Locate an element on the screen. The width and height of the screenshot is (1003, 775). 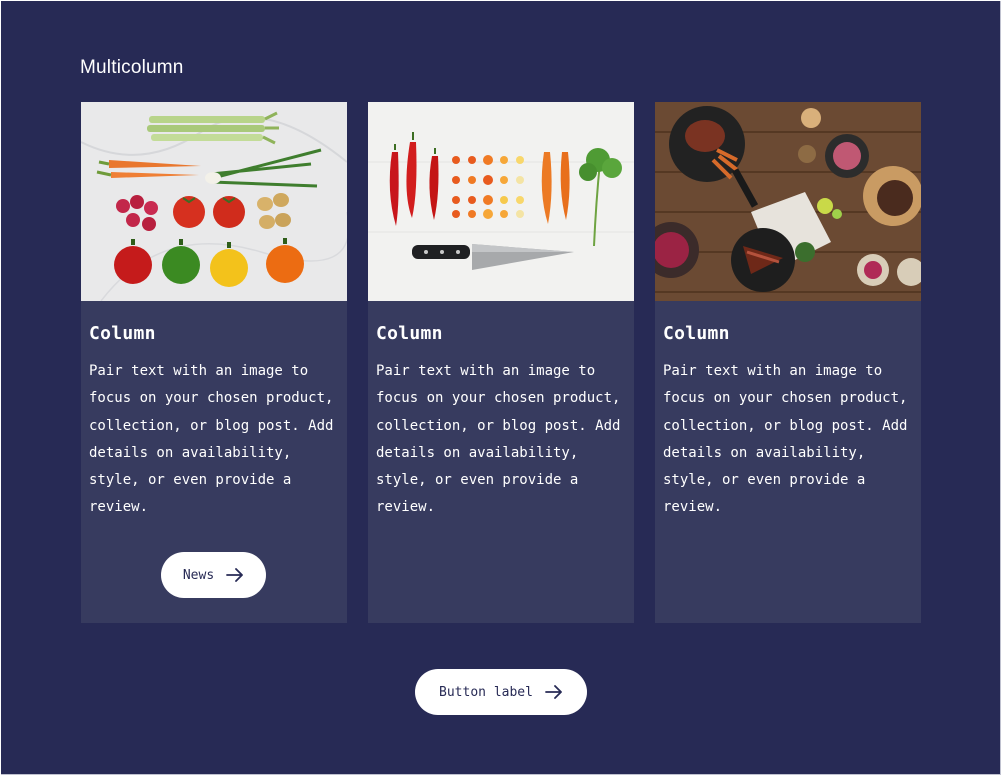
peppers-and-knife-photo is located at coordinates (501, 201).